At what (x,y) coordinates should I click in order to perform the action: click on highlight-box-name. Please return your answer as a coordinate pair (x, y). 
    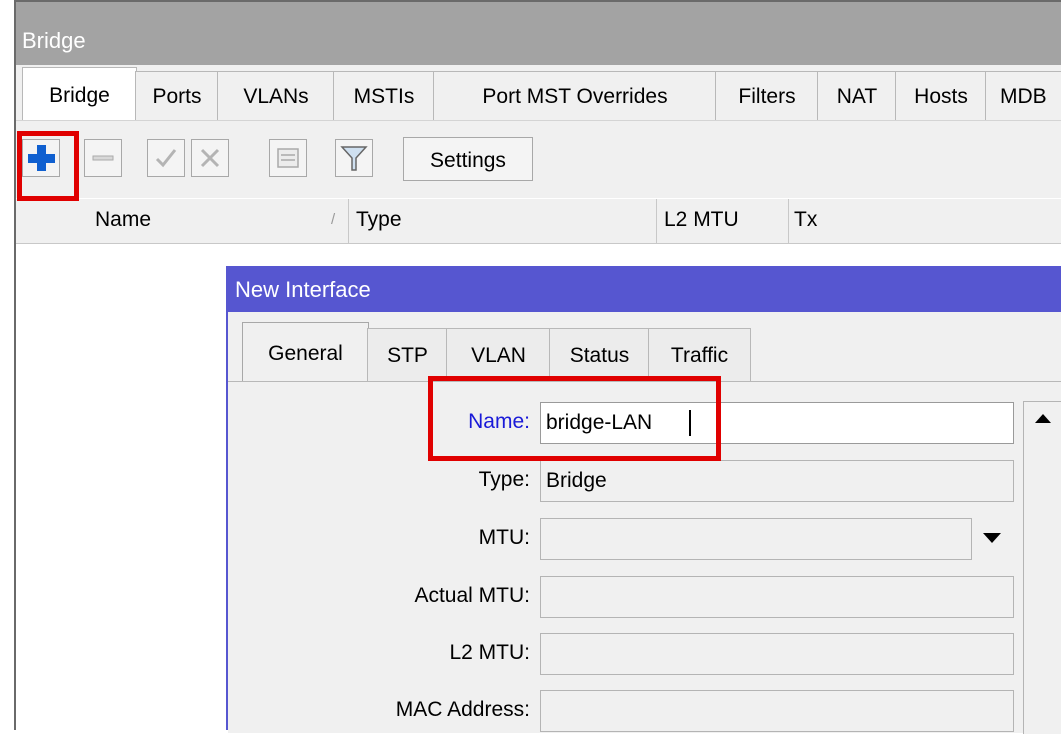
    Looking at the image, I should click on (574, 418).